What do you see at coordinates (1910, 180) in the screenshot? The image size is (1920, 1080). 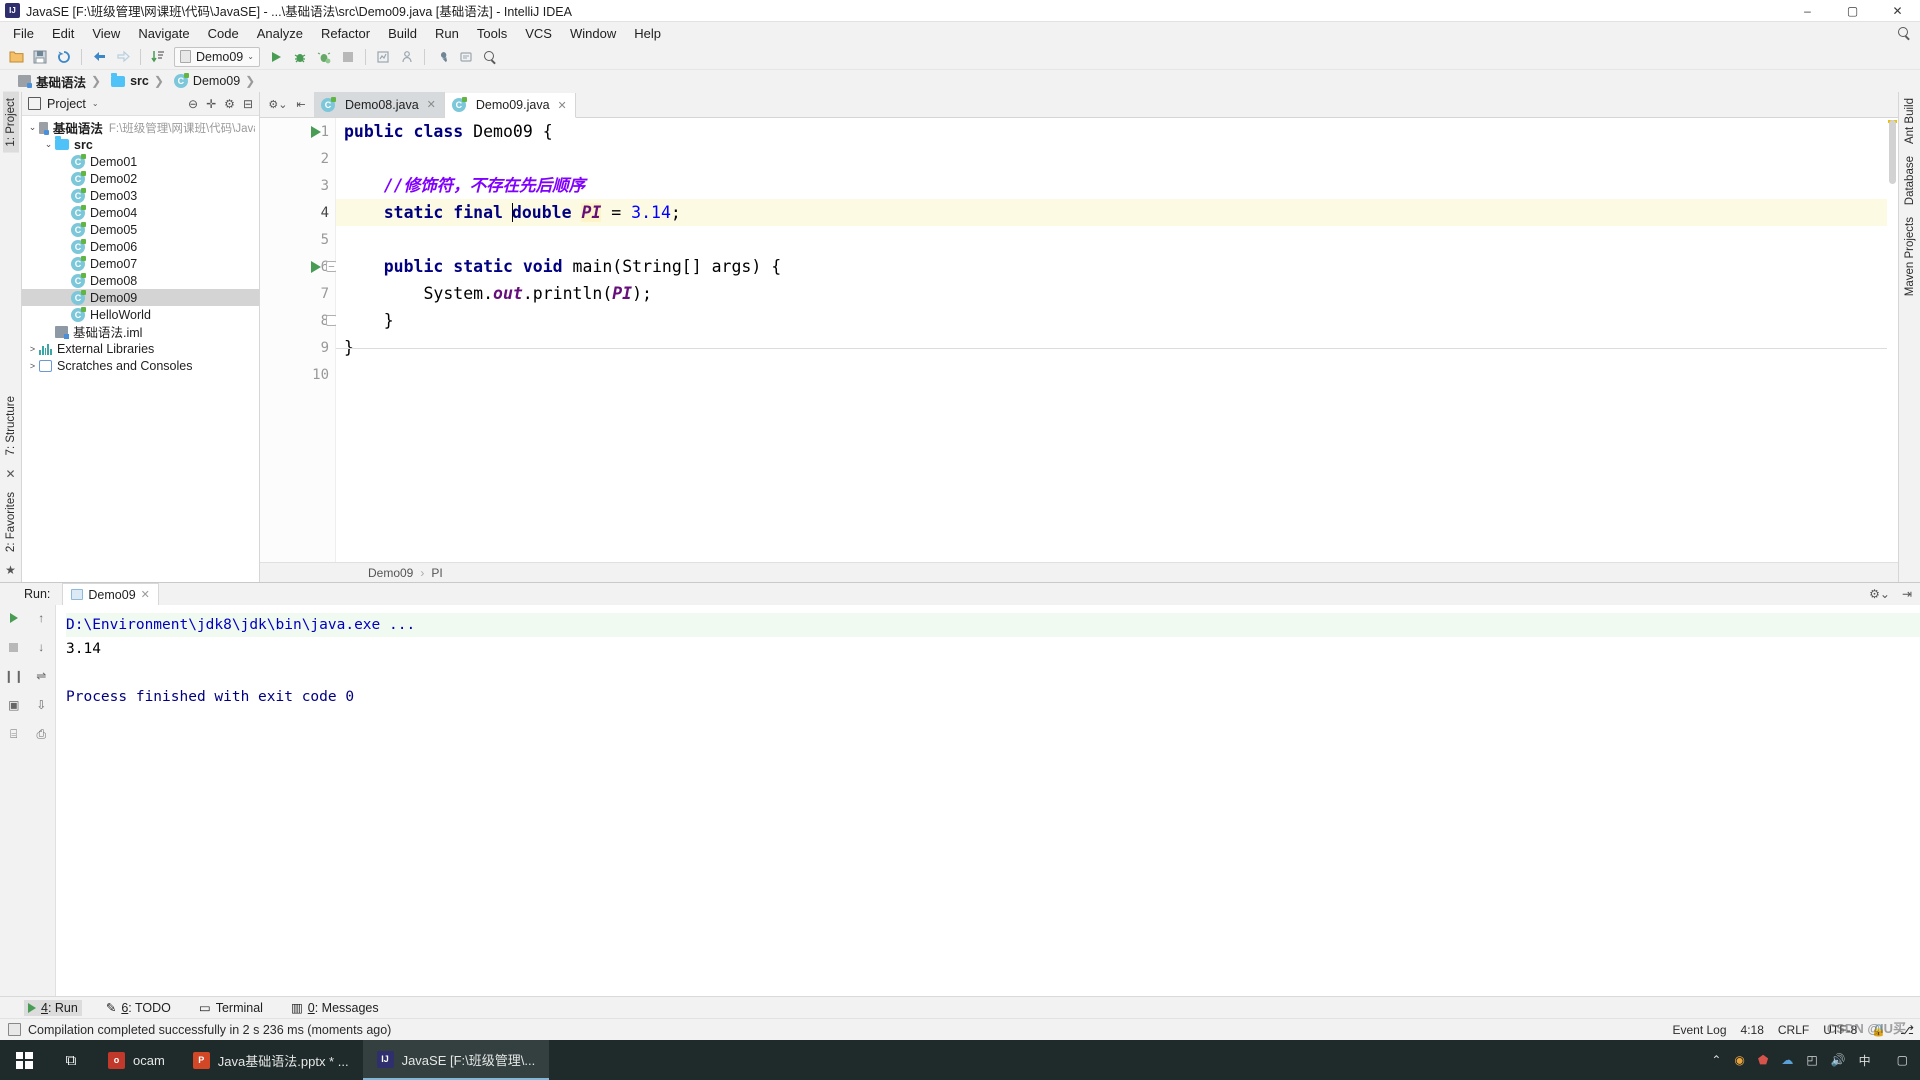 I see `sidebar-item-database: Database` at bounding box center [1910, 180].